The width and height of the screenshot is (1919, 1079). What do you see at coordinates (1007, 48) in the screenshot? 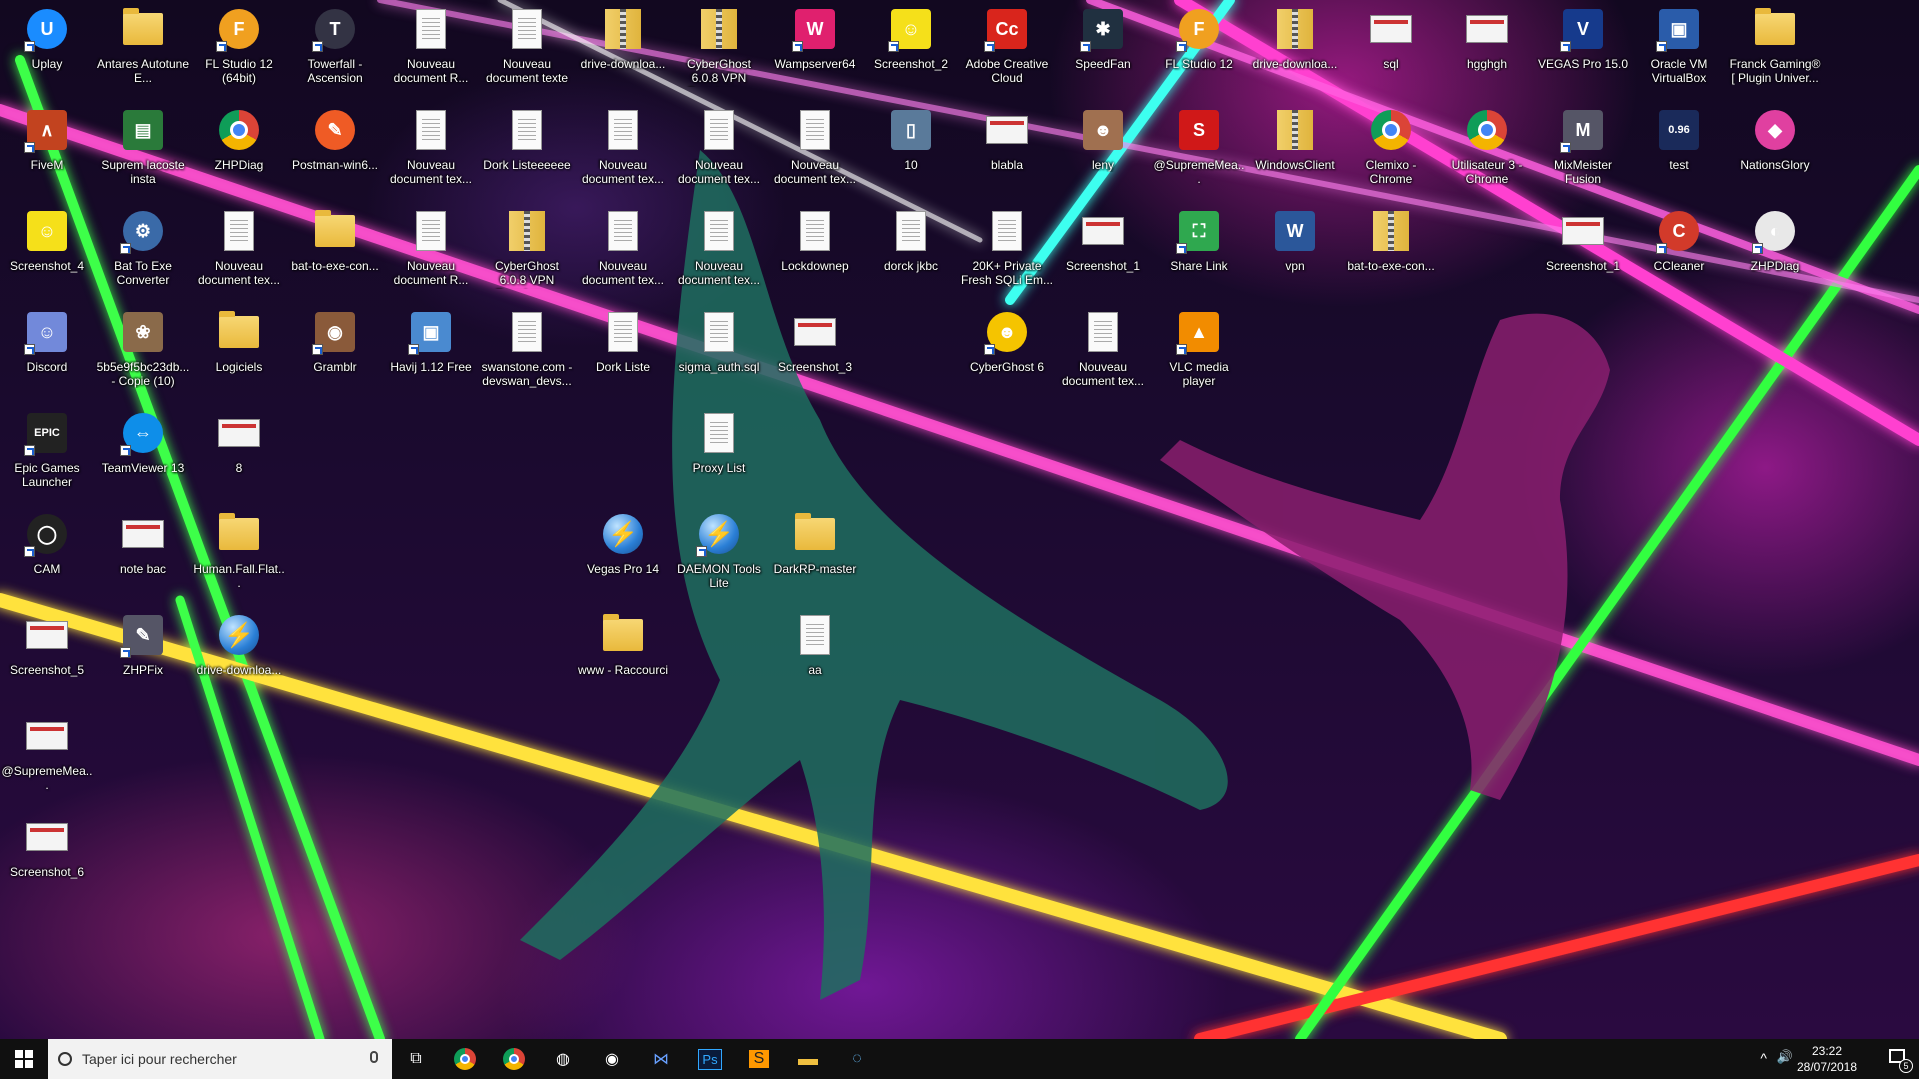
I see `desktop-icon-adobe-cc: Cc Adobe Creative Cloud` at bounding box center [1007, 48].